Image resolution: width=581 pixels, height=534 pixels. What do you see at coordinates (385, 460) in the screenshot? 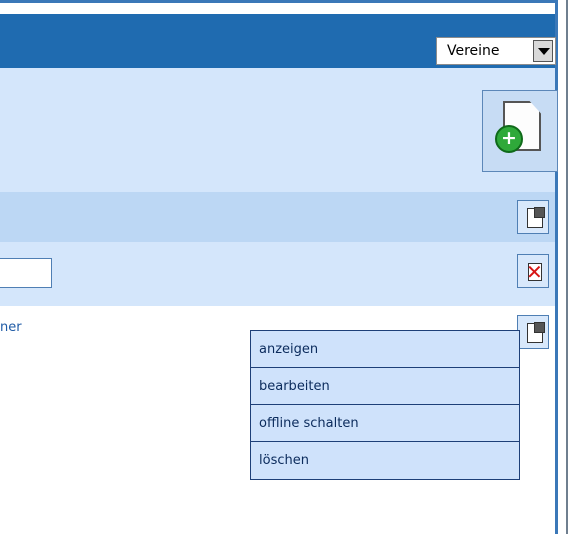
I see `menu-item-loeschen: löschen` at bounding box center [385, 460].